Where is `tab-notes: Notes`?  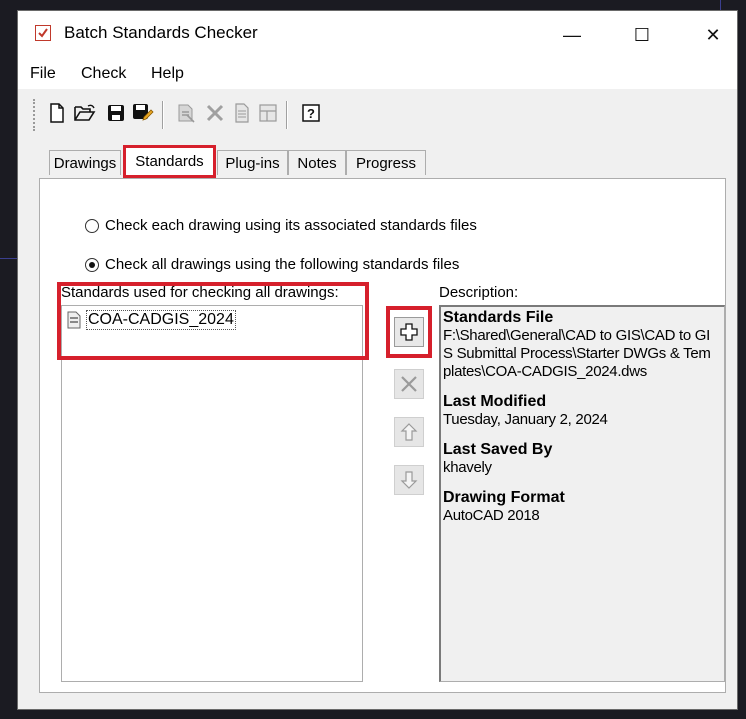 tab-notes: Notes is located at coordinates (317, 162).